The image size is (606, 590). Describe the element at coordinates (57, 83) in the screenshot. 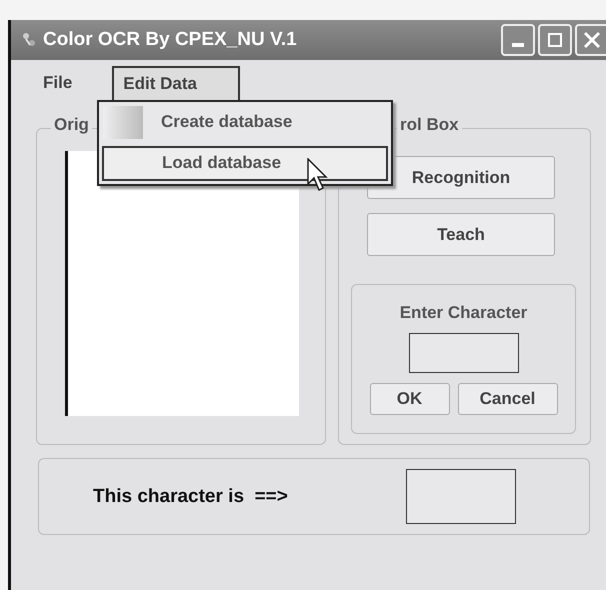

I see `menu-item: File` at that location.